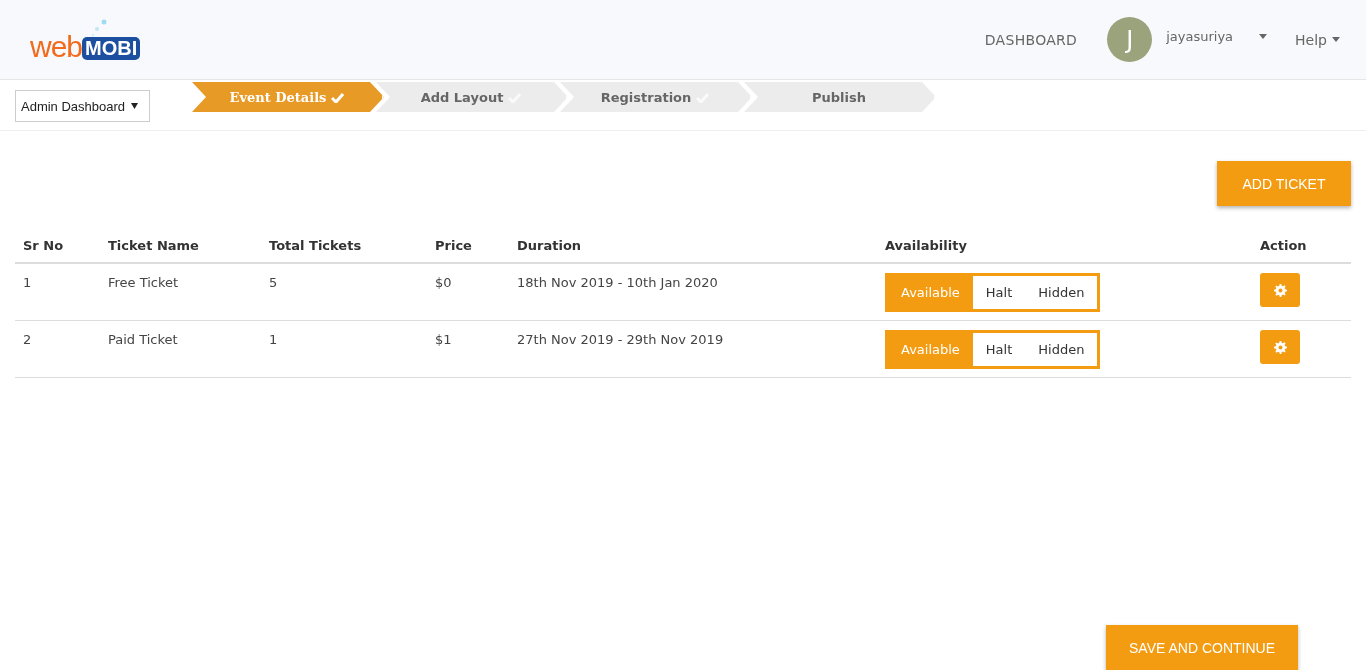 The height and width of the screenshot is (670, 1366). What do you see at coordinates (550, 245) in the screenshot?
I see `column-header: Duration` at bounding box center [550, 245].